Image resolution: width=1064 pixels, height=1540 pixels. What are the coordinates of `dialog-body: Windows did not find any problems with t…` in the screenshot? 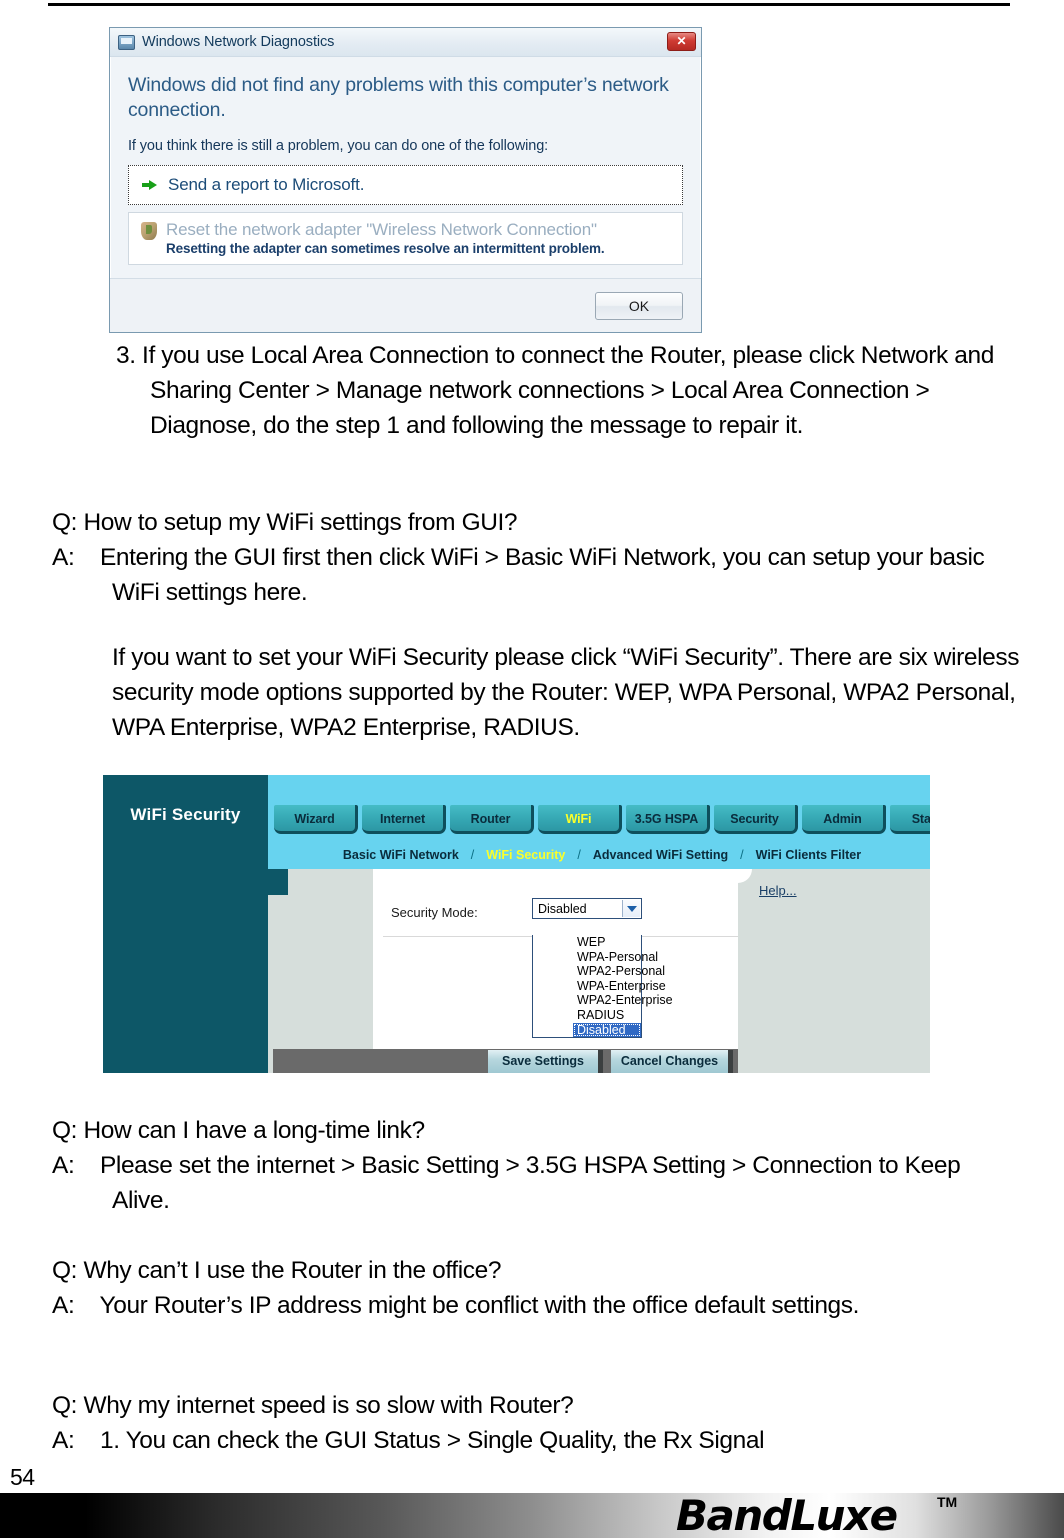 It's located at (405, 161).